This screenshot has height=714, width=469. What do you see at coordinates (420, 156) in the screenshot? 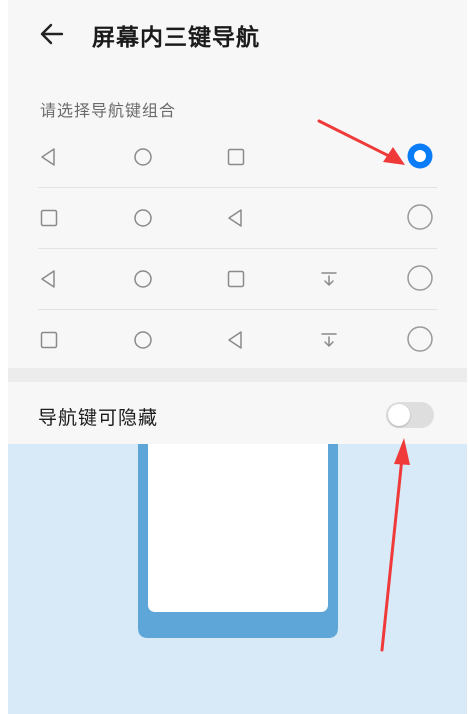
I see `radio-selected` at bounding box center [420, 156].